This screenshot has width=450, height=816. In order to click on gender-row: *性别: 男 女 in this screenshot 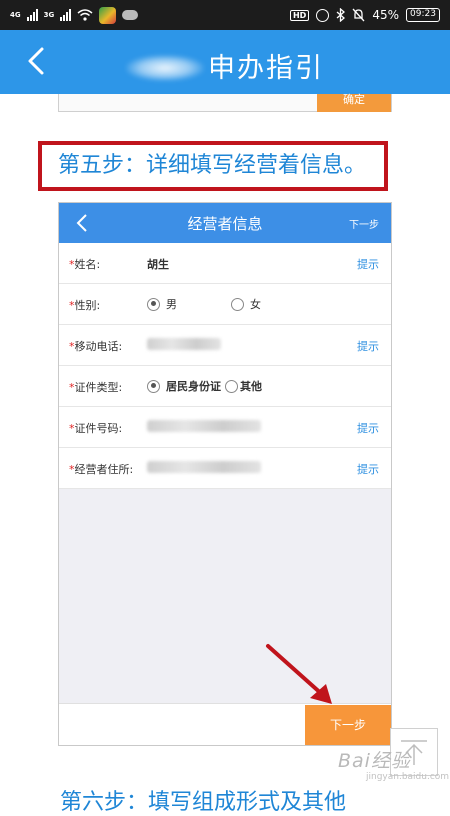, I will do `click(225, 304)`.